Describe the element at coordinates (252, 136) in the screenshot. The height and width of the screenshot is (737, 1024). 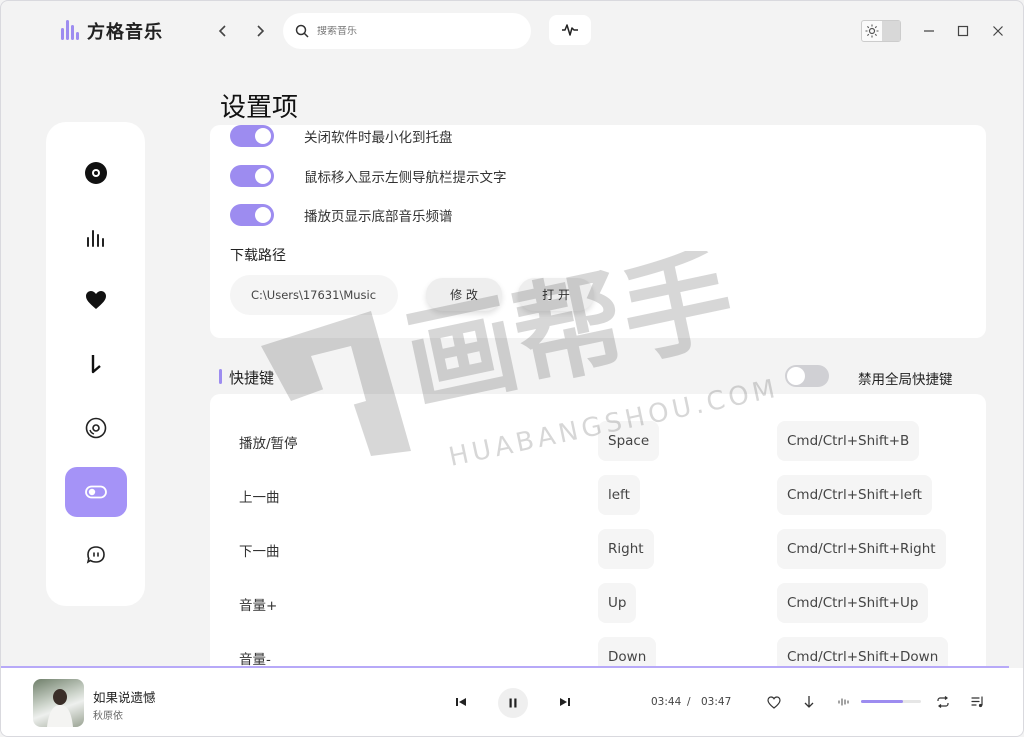
I see `minimize-tray-switch` at that location.